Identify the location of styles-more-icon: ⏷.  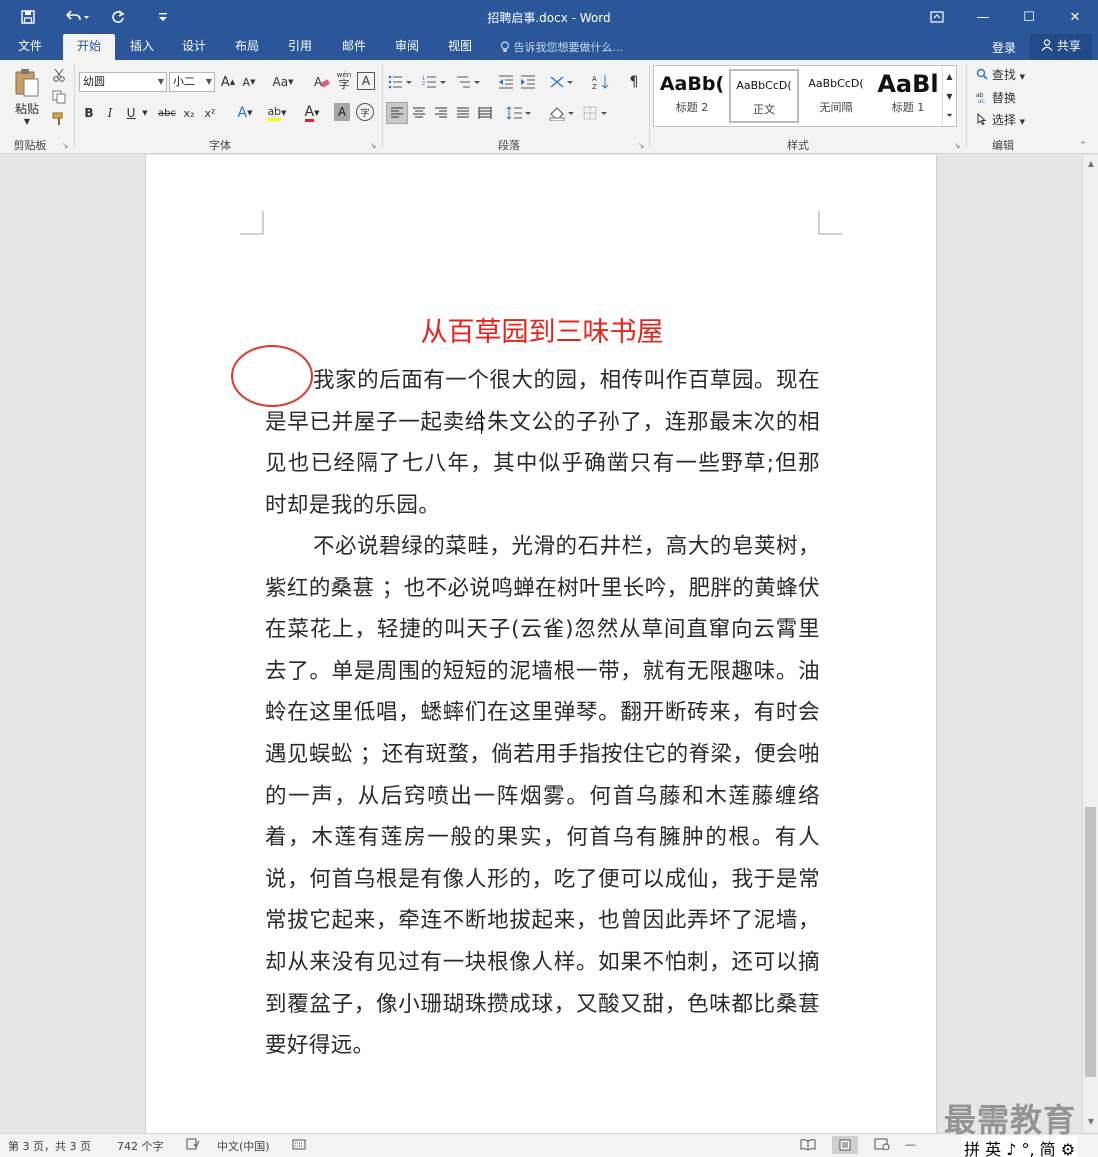
(949, 116).